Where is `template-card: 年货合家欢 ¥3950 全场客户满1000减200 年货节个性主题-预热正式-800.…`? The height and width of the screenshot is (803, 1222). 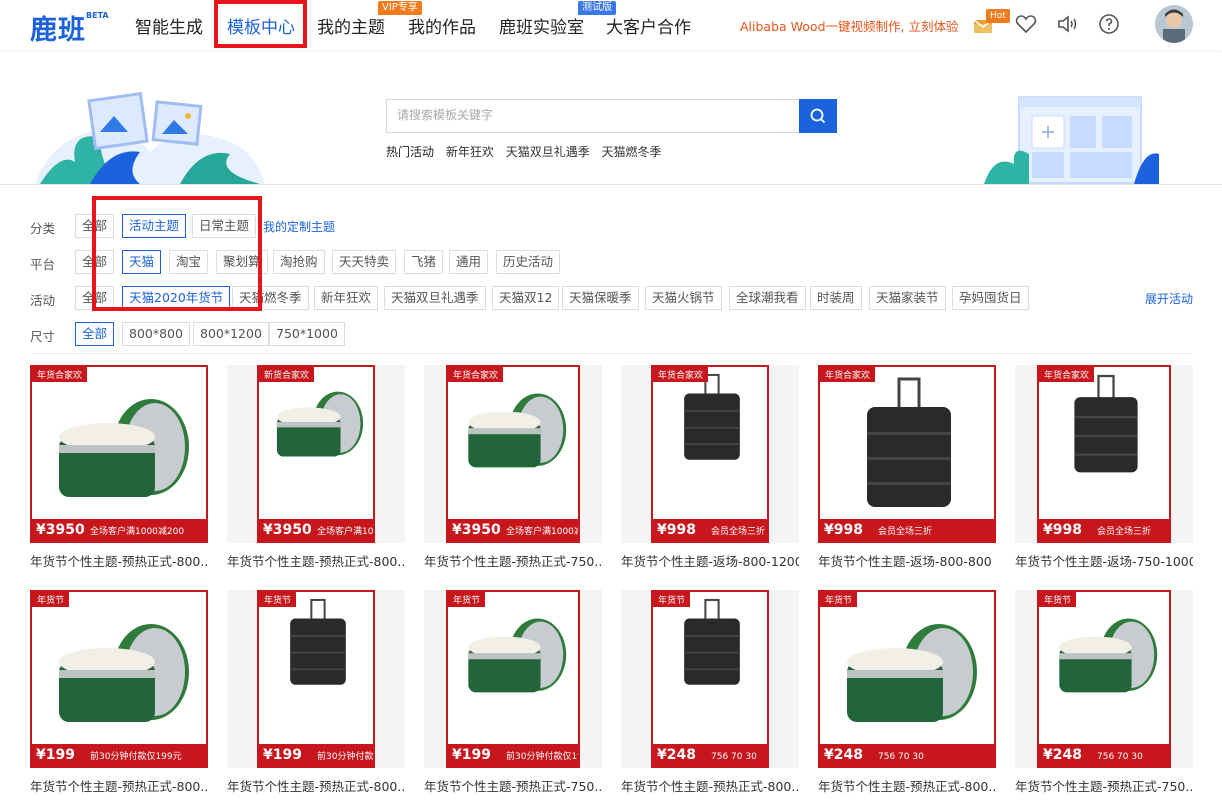 template-card: 年货合家欢 ¥3950 全场客户满1000减200 年货节个性主题-预热正式-800.… is located at coordinates (119, 467).